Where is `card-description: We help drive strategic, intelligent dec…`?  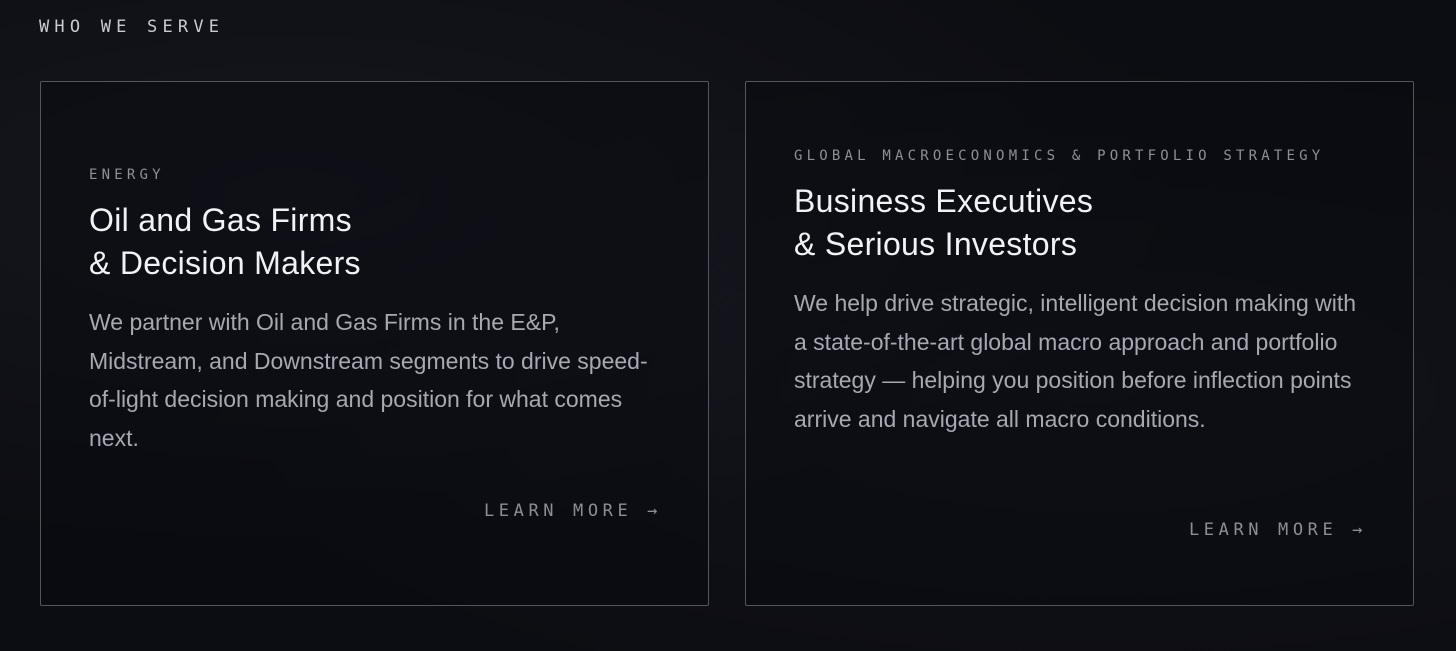 card-description: We help drive strategic, intelligent dec… is located at coordinates (1075, 361).